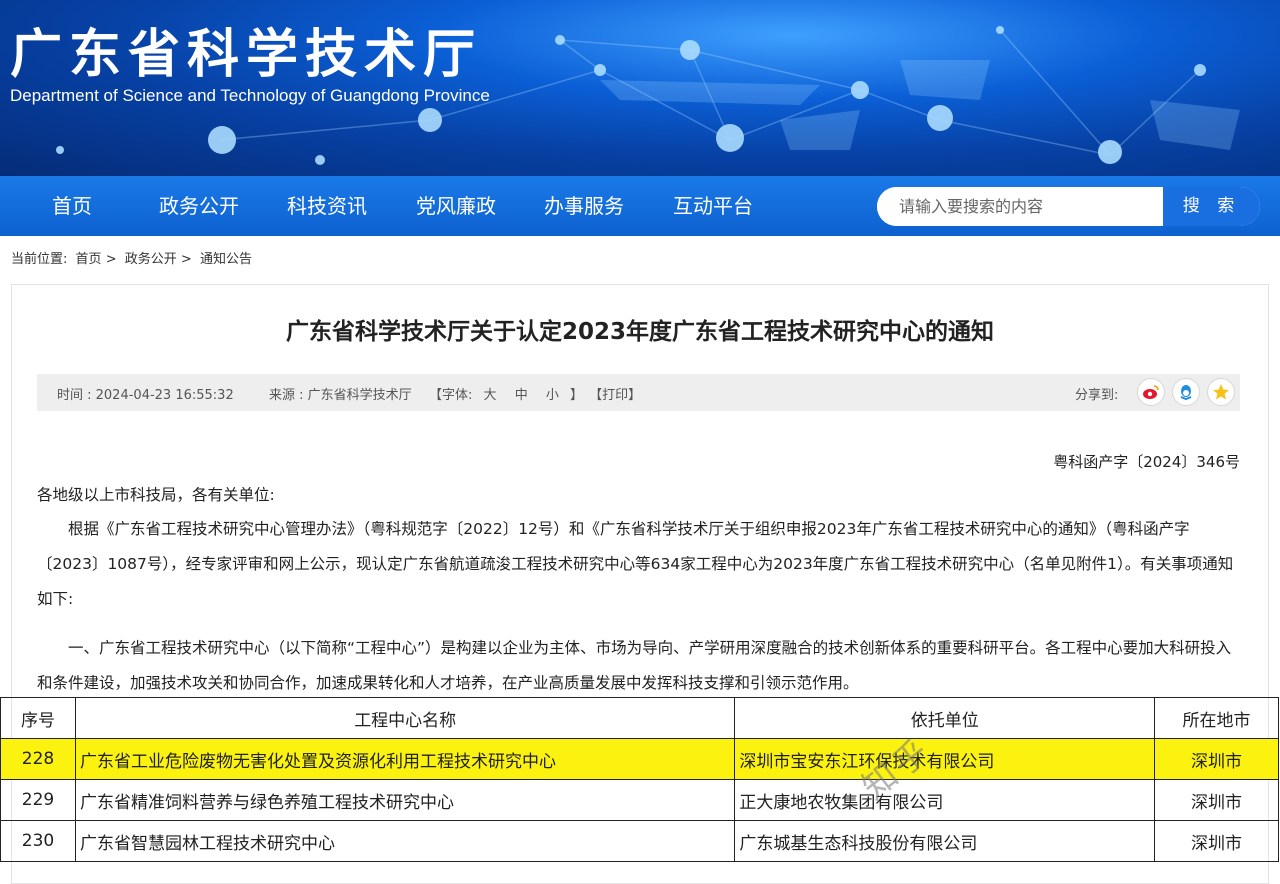  Describe the element at coordinates (89, 259) in the screenshot. I see `breadcrumb-home: 首页` at that location.